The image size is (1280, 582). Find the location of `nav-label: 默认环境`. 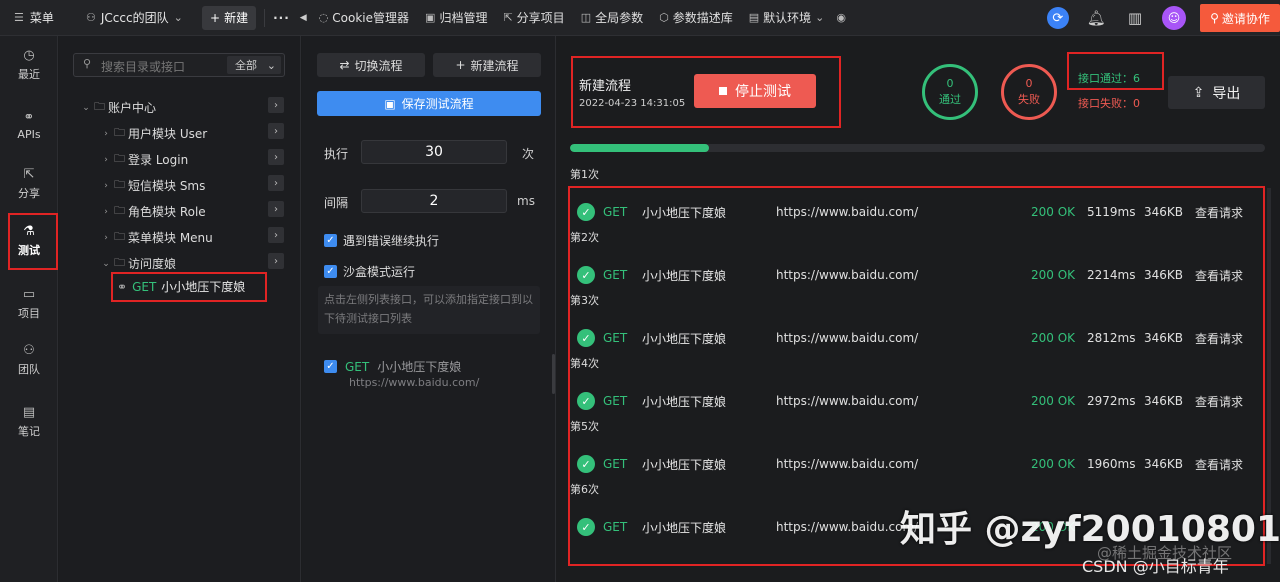

nav-label: 默认环境 is located at coordinates (787, 18).